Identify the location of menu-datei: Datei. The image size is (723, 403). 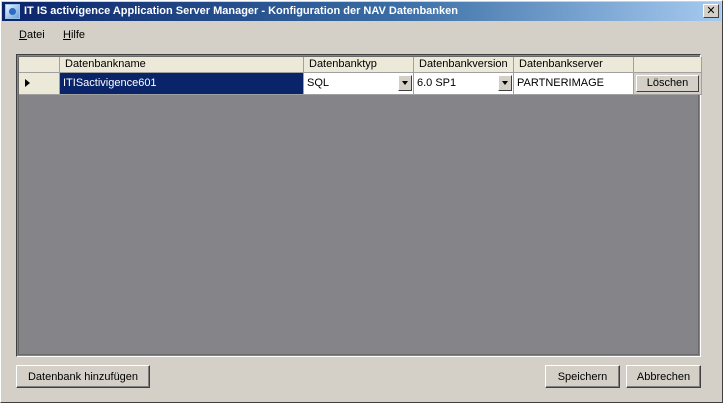
(32, 35).